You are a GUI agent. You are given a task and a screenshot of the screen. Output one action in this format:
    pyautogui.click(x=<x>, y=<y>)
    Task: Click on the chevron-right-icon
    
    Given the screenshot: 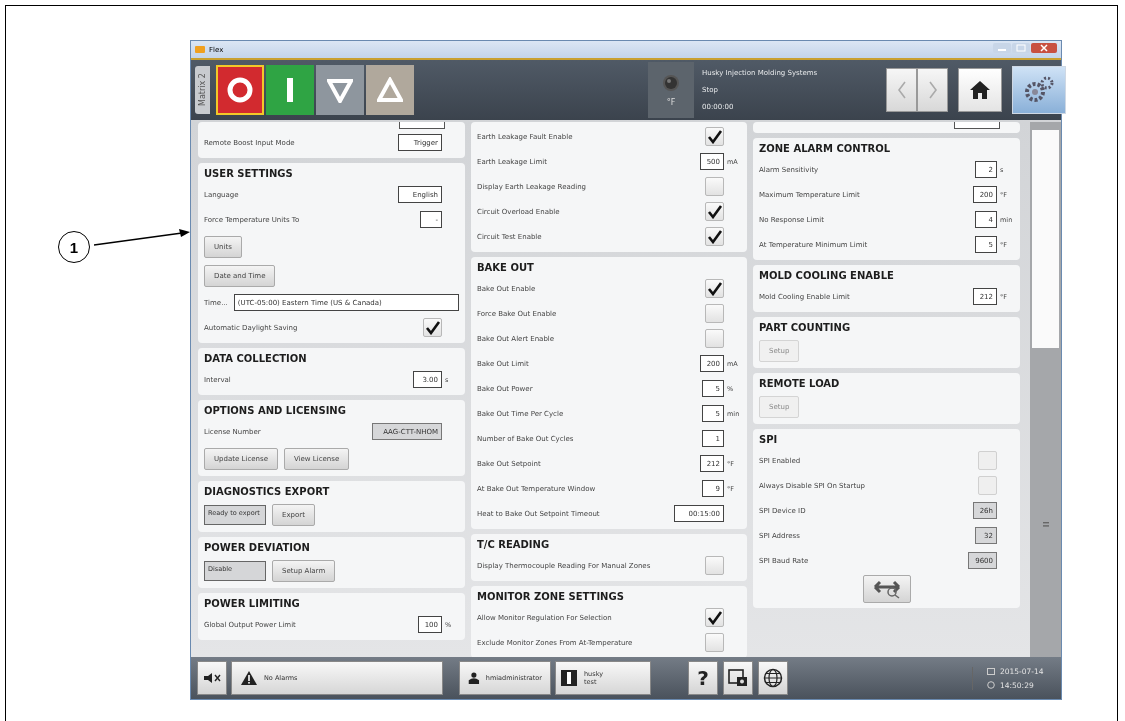 What is the action you would take?
    pyautogui.click(x=932, y=90)
    